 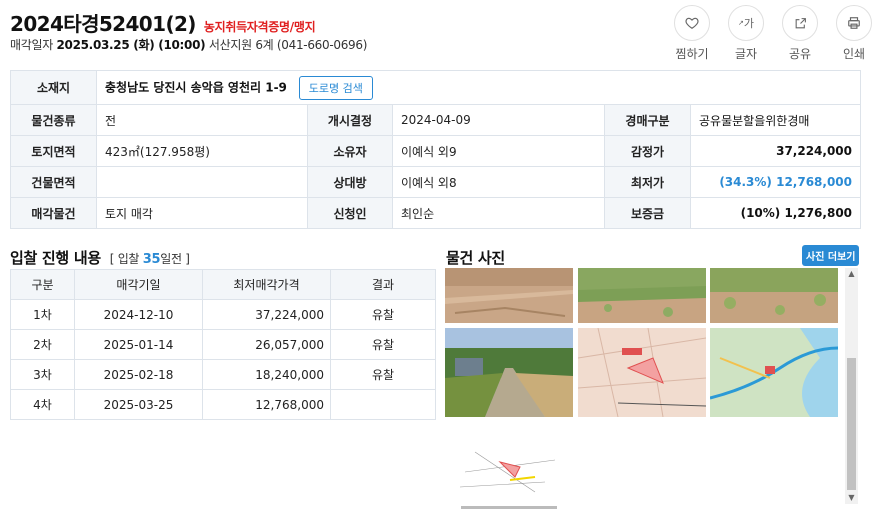 I want to click on print-icon, so click(x=854, y=23).